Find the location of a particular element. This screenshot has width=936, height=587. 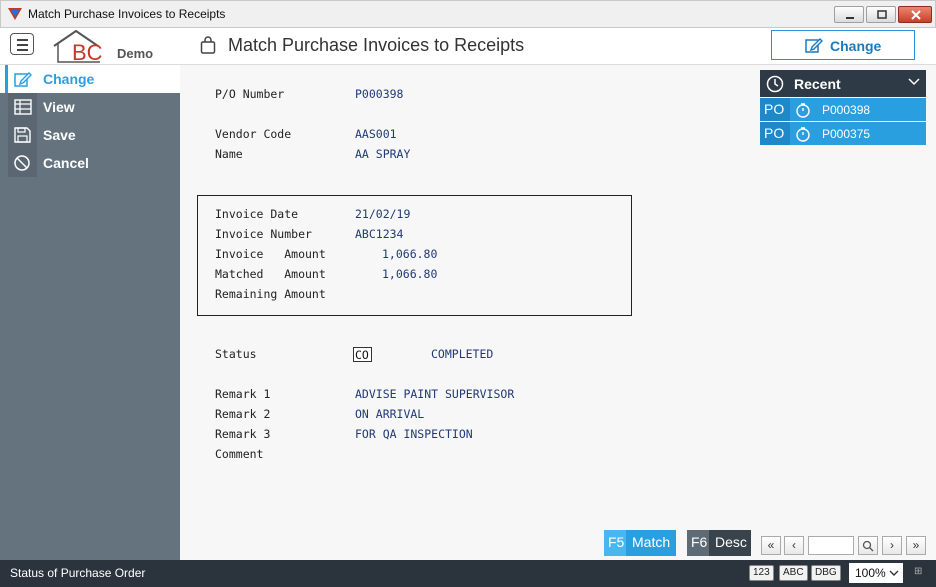

numeric-mode-badge: 123 is located at coordinates (761, 573).